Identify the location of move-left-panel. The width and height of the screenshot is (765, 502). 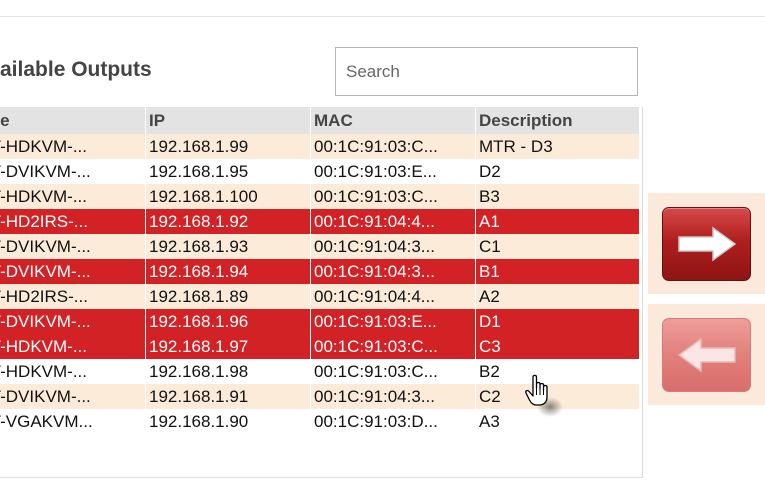
(706, 354).